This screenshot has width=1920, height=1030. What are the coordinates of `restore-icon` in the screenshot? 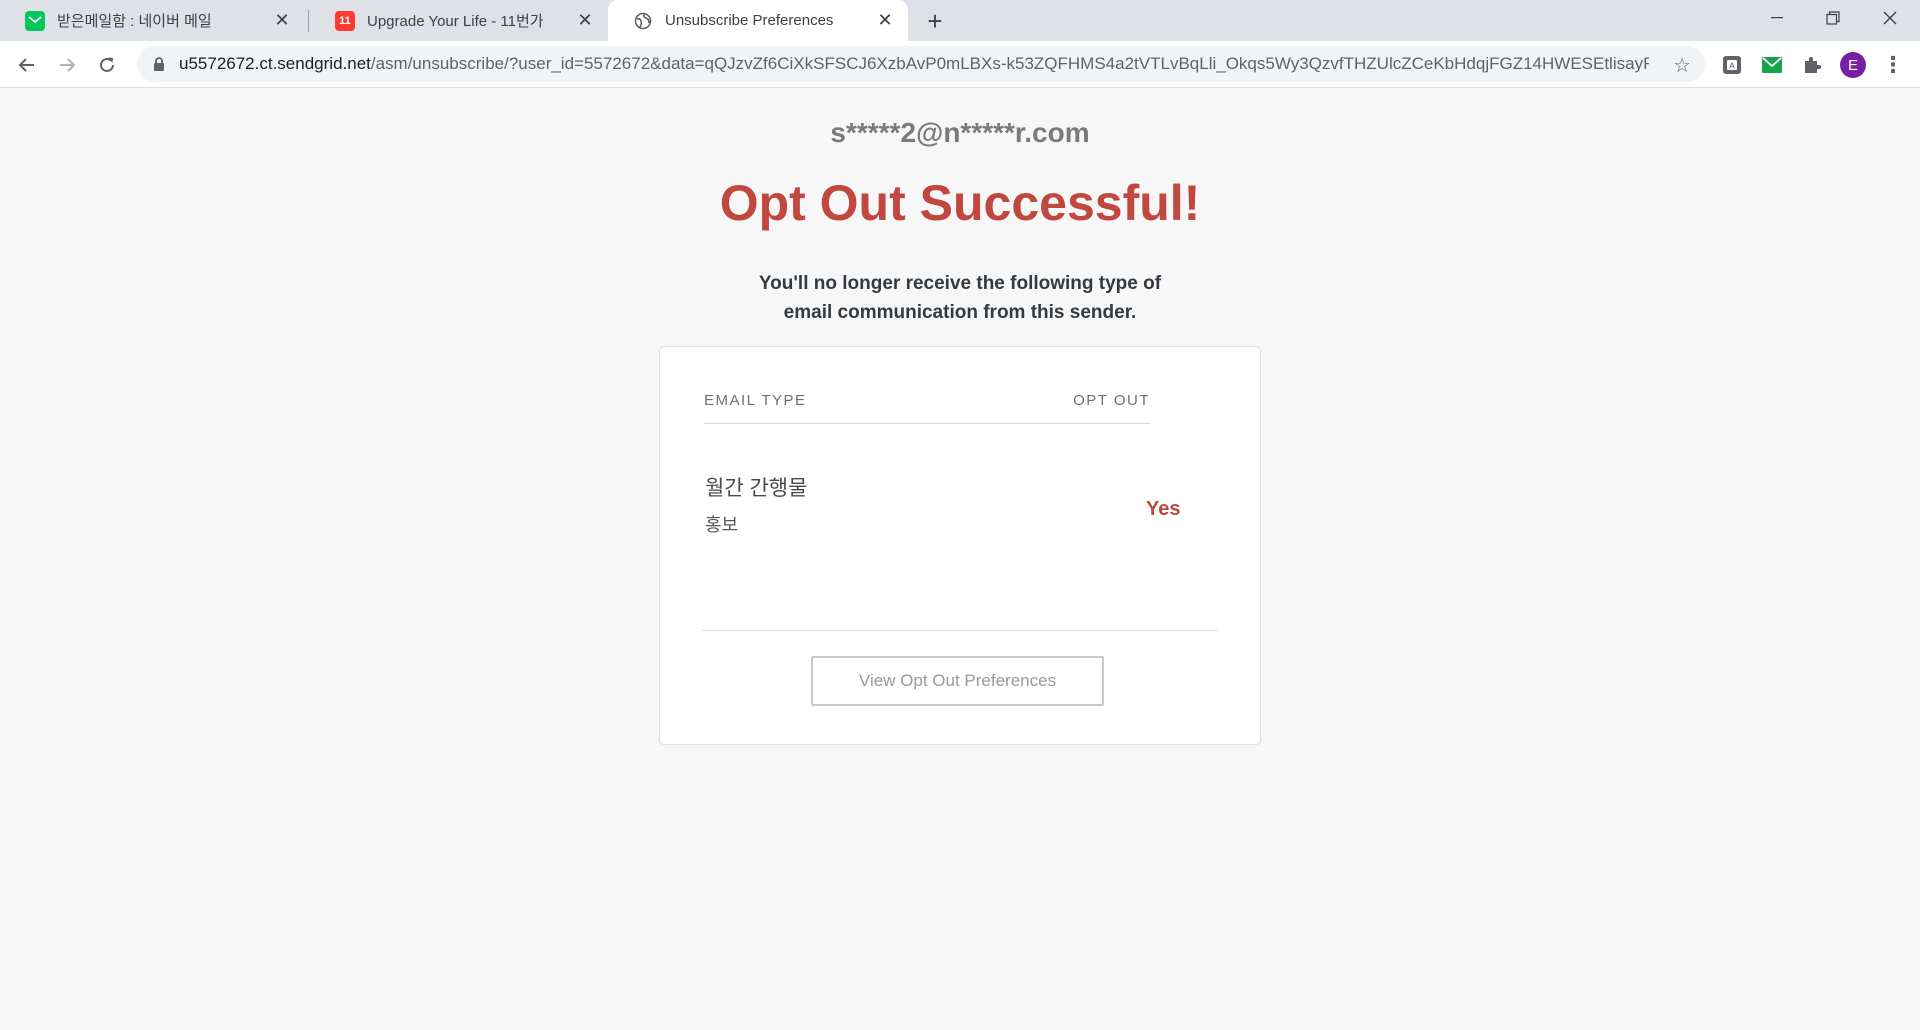 It's located at (1833, 18).